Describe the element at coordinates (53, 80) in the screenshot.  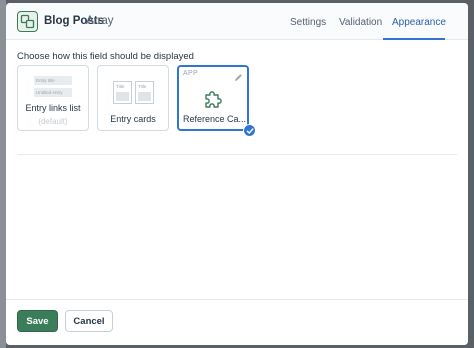
I see `preview-line: Entry title` at that location.